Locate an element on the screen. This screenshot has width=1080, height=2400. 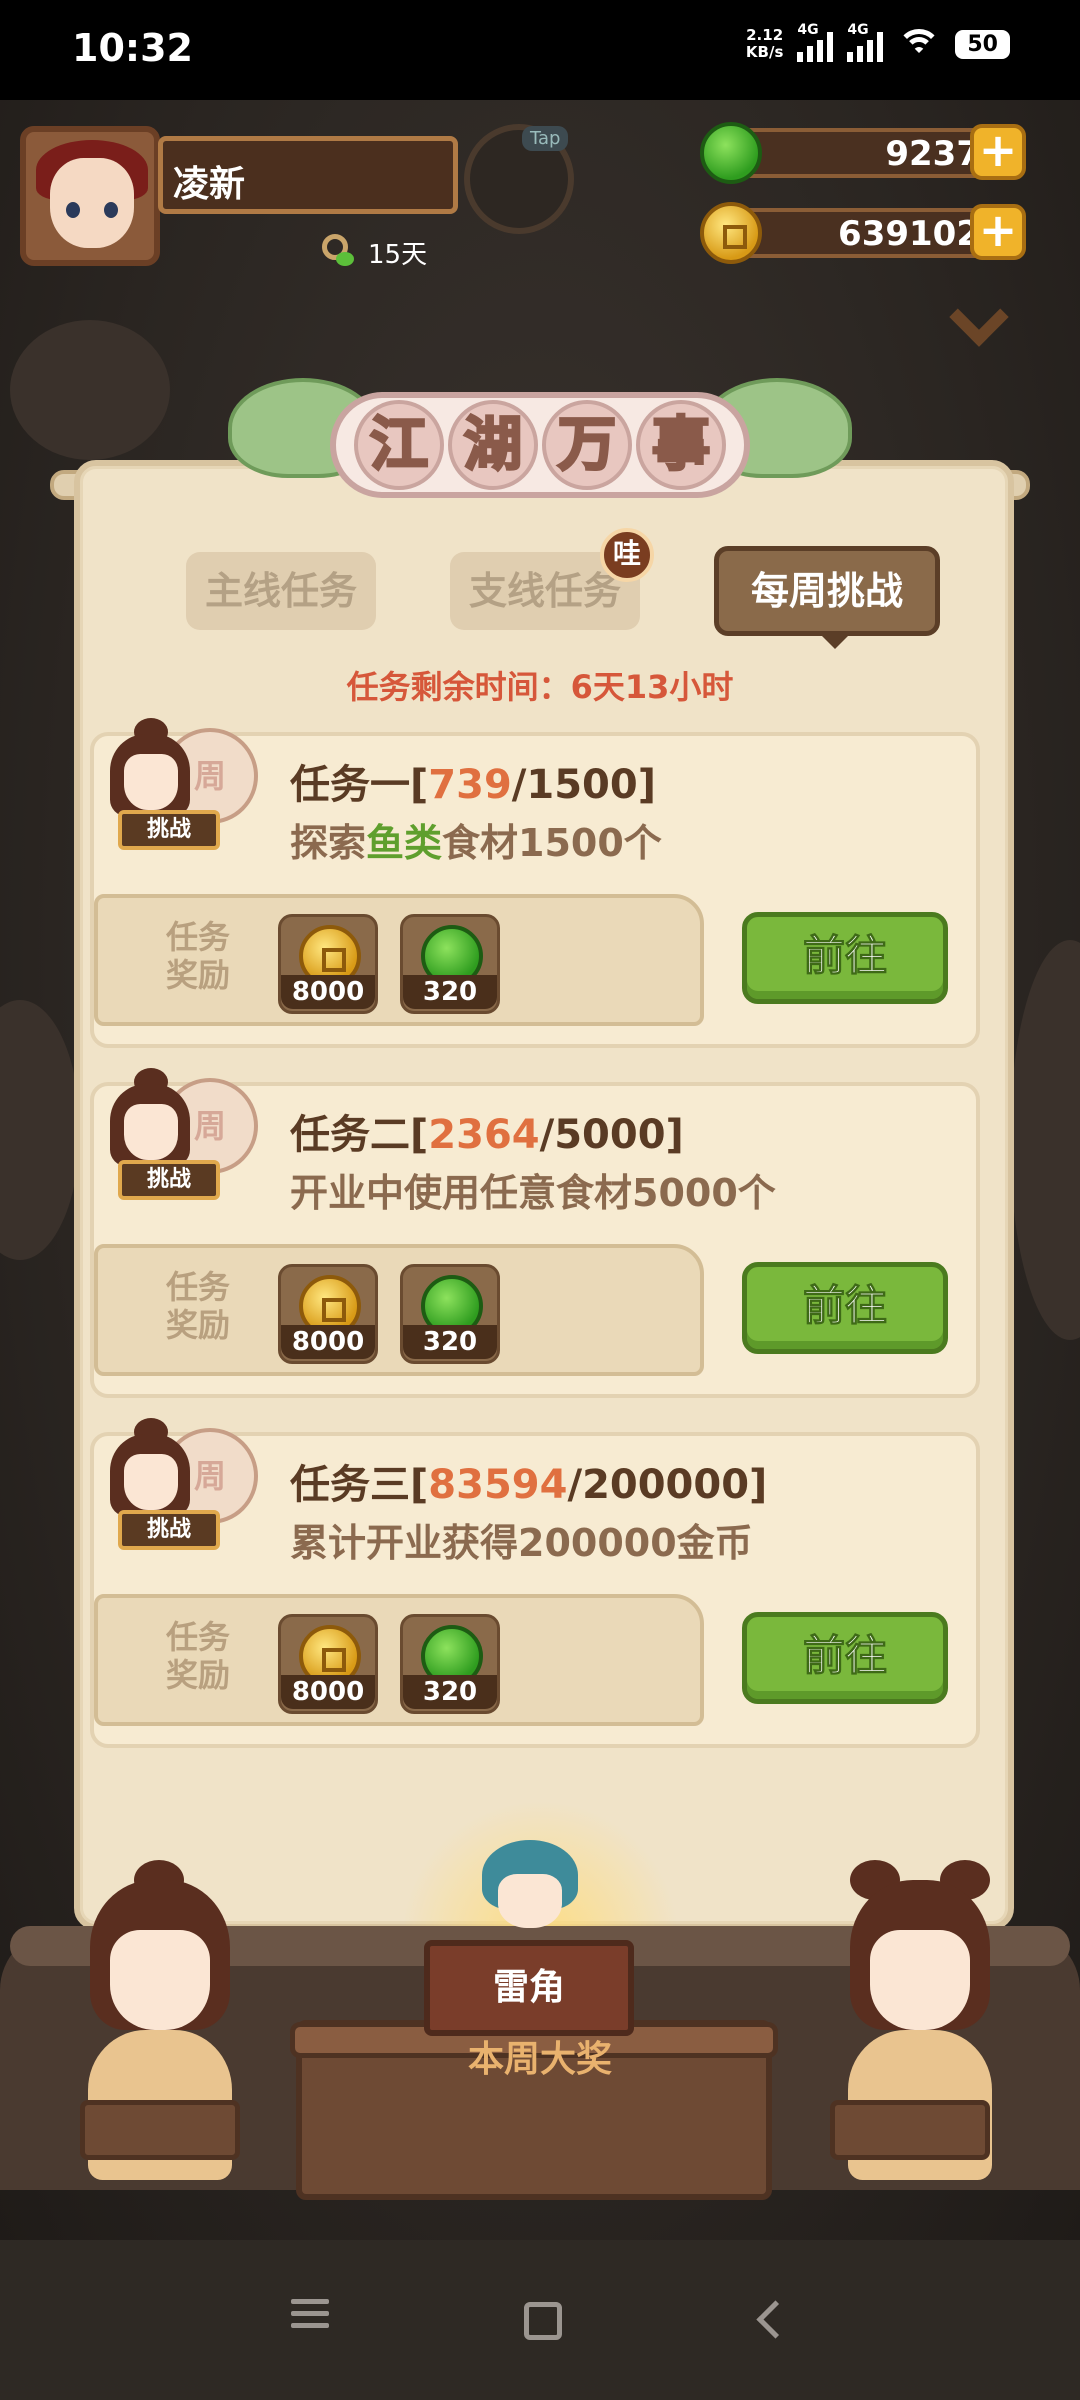
tap-label: Tap is located at coordinates (545, 138).